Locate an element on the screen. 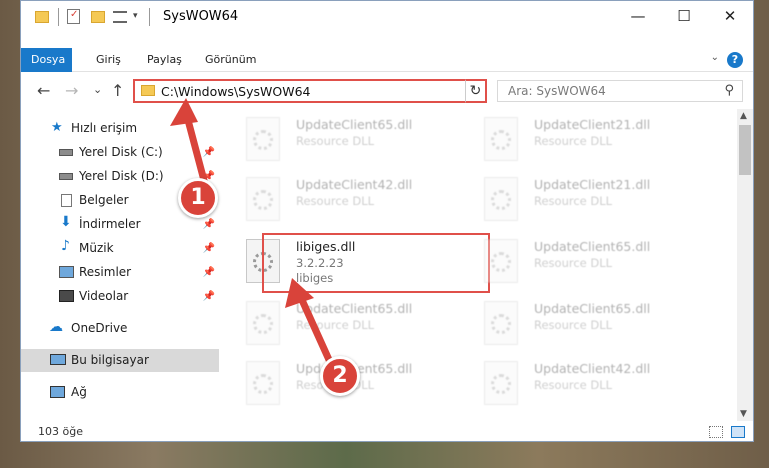 The width and height of the screenshot is (769, 468). annotation-arrows is located at coordinates (252, 232).